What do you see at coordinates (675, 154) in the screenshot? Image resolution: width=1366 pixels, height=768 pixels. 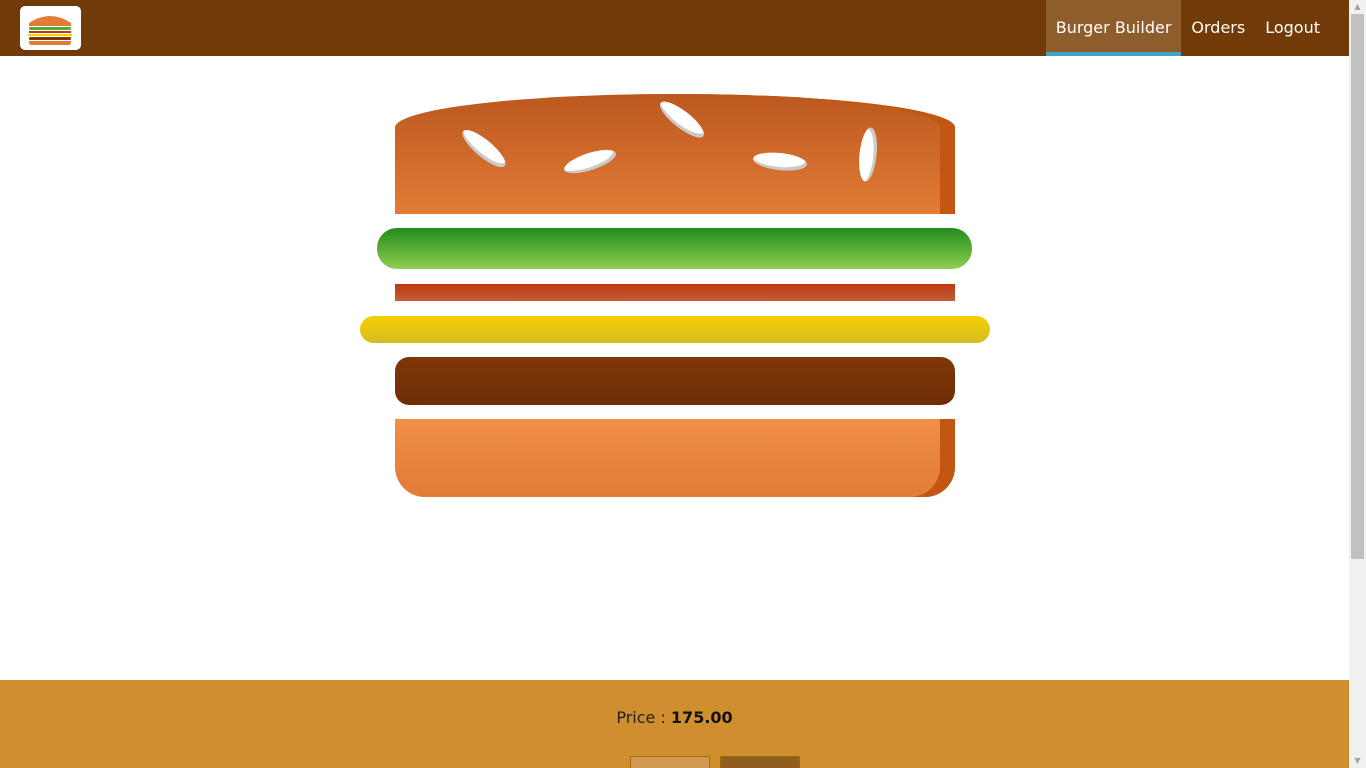 I see `bread-top` at bounding box center [675, 154].